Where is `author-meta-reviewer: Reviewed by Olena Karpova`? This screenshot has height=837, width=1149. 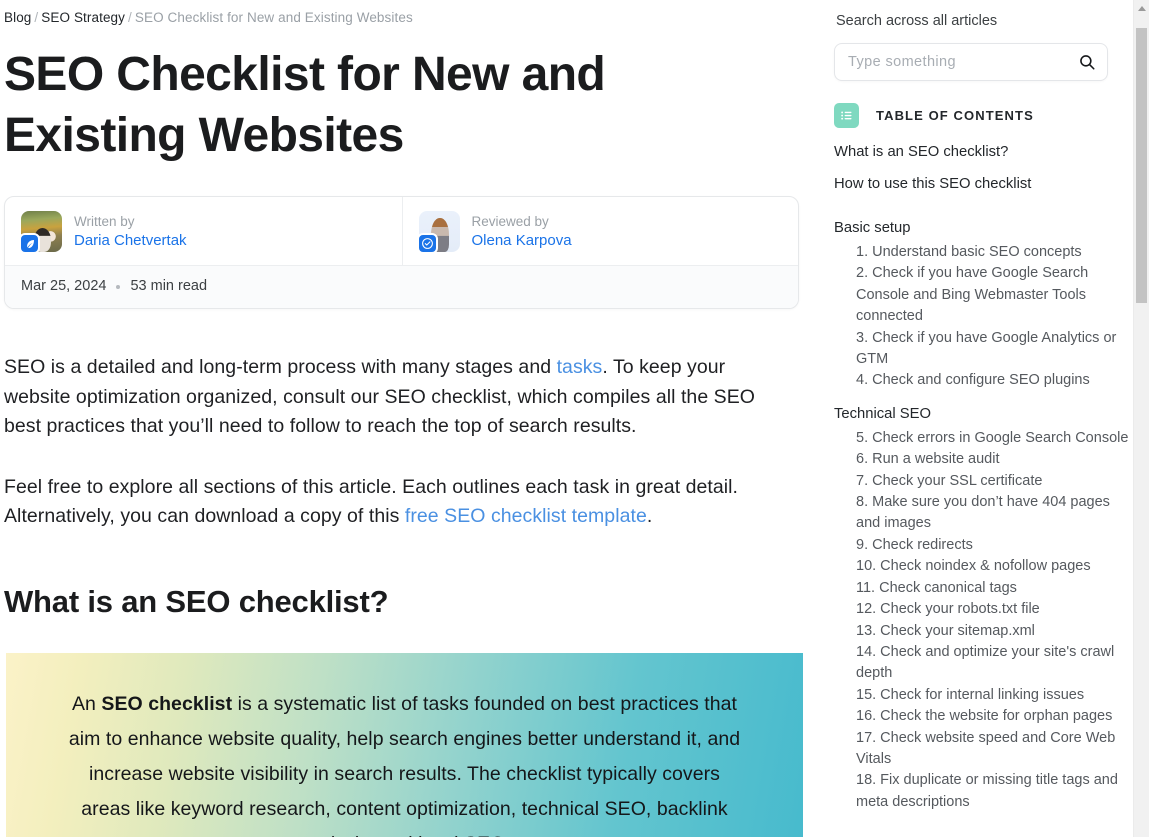 author-meta-reviewer: Reviewed by Olena Karpova is located at coordinates (522, 231).